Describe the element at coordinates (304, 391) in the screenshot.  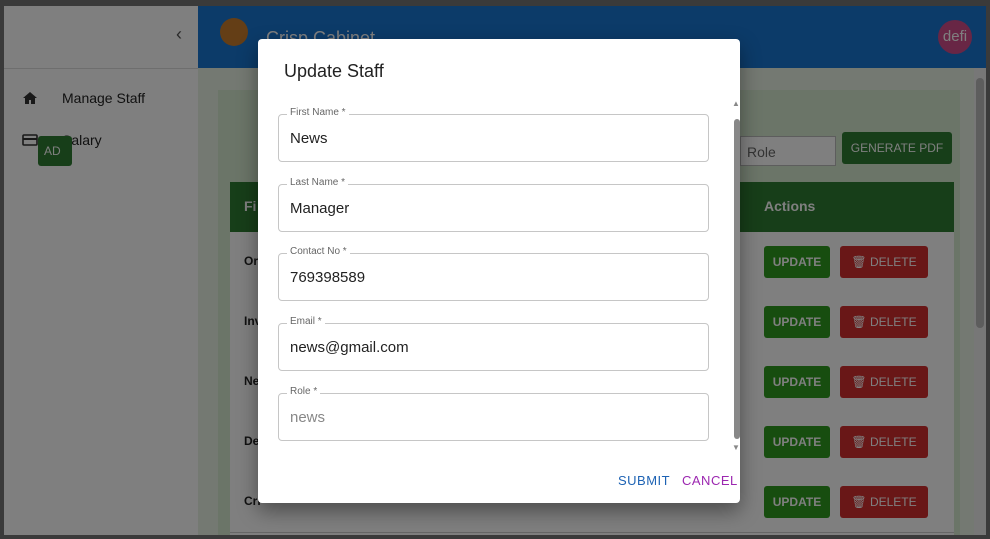
I see `role-label: Role *` at that location.